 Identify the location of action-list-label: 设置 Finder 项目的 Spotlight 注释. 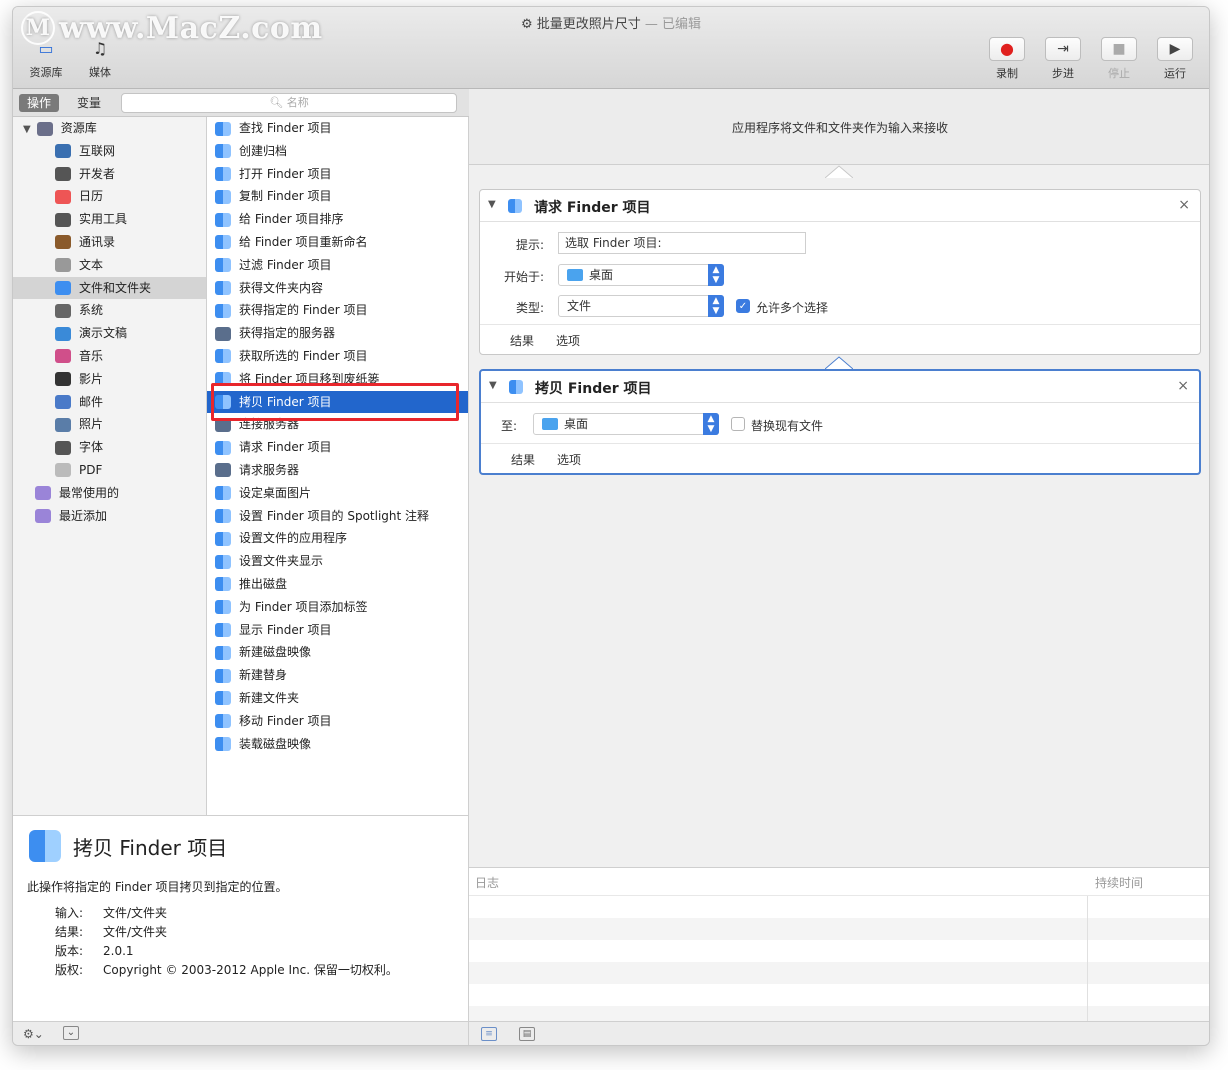
(334, 515).